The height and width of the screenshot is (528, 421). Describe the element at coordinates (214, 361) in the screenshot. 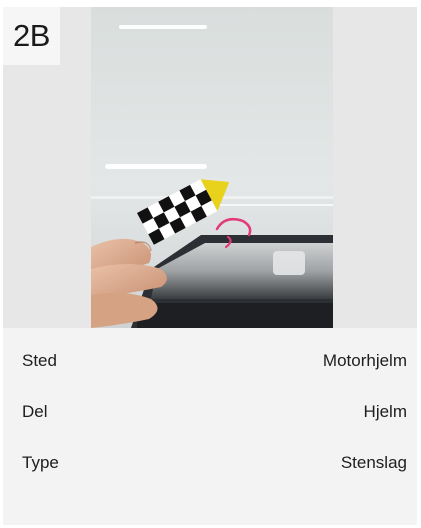

I see `detail-row-location: Sted Motorhjelm` at that location.